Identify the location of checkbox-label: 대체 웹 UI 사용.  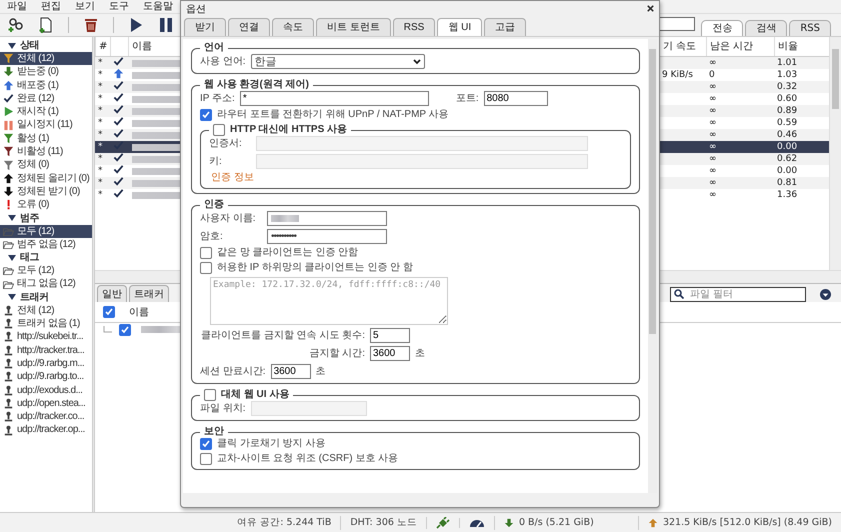
(255, 395).